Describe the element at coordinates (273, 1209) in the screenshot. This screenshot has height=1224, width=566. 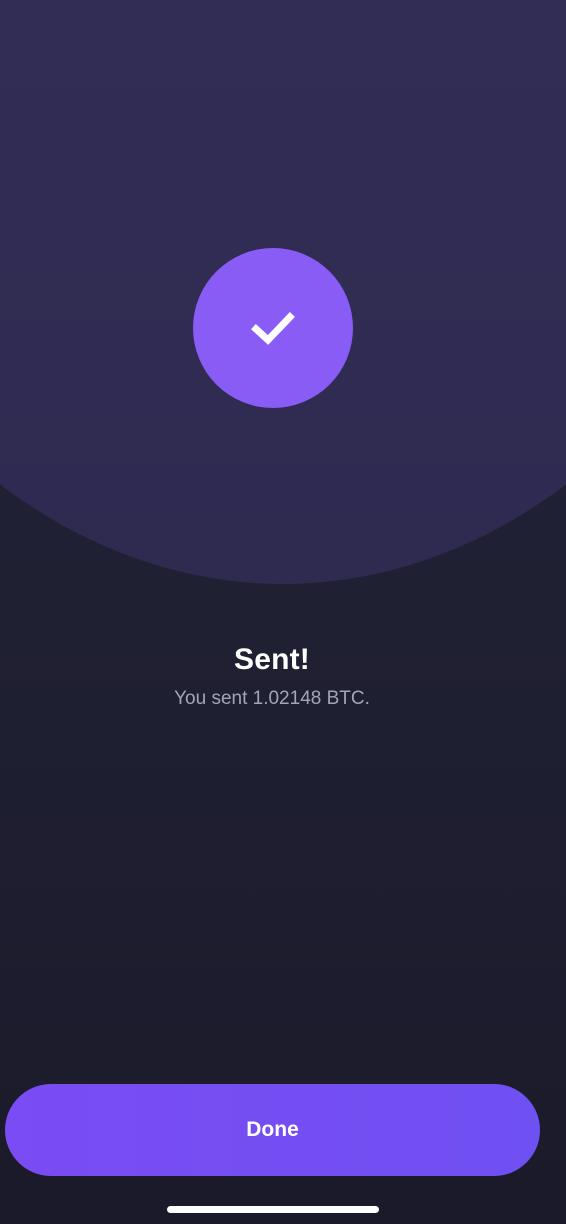
I see `home-indicator` at that location.